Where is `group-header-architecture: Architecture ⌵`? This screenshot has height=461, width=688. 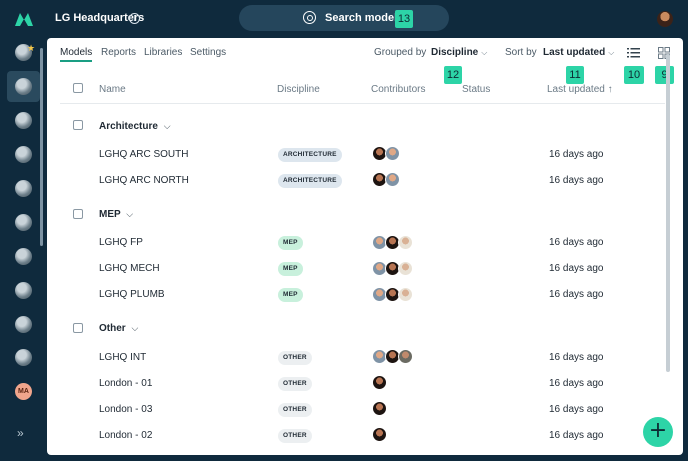 group-header-architecture: Architecture ⌵ is located at coordinates (135, 126).